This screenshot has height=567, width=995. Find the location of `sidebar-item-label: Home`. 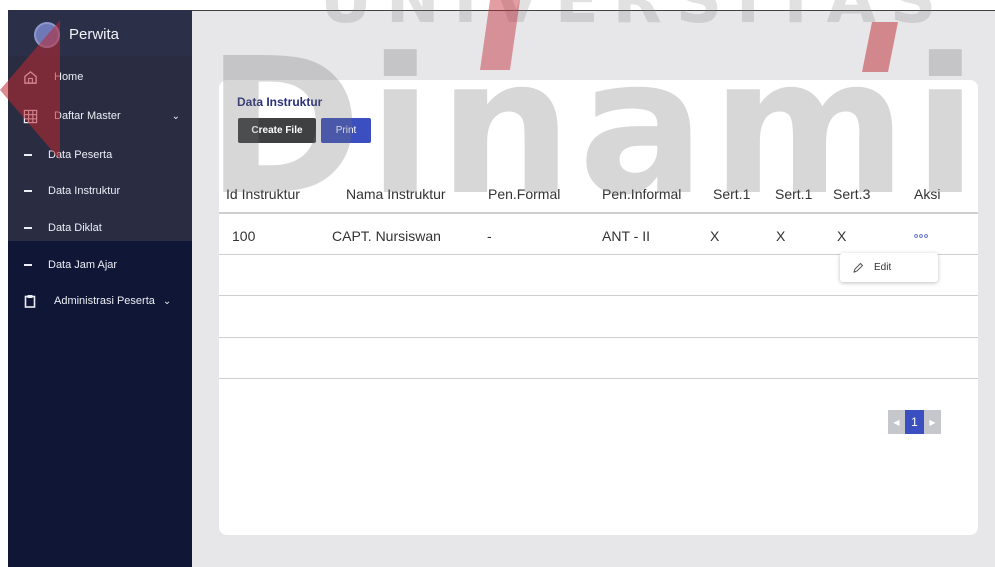

sidebar-item-label: Home is located at coordinates (69, 77).